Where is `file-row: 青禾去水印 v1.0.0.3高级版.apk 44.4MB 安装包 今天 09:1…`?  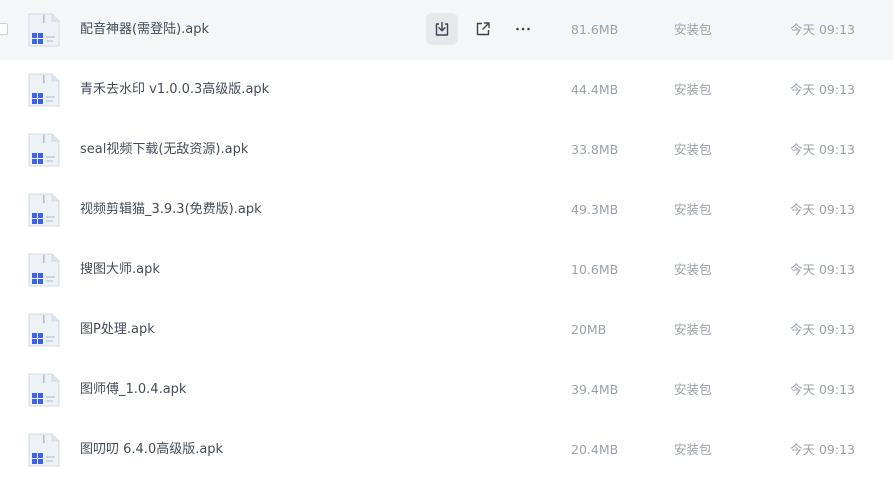 file-row: 青禾去水印 v1.0.0.3高级版.apk 44.4MB 安装包 今天 09:1… is located at coordinates (446, 90).